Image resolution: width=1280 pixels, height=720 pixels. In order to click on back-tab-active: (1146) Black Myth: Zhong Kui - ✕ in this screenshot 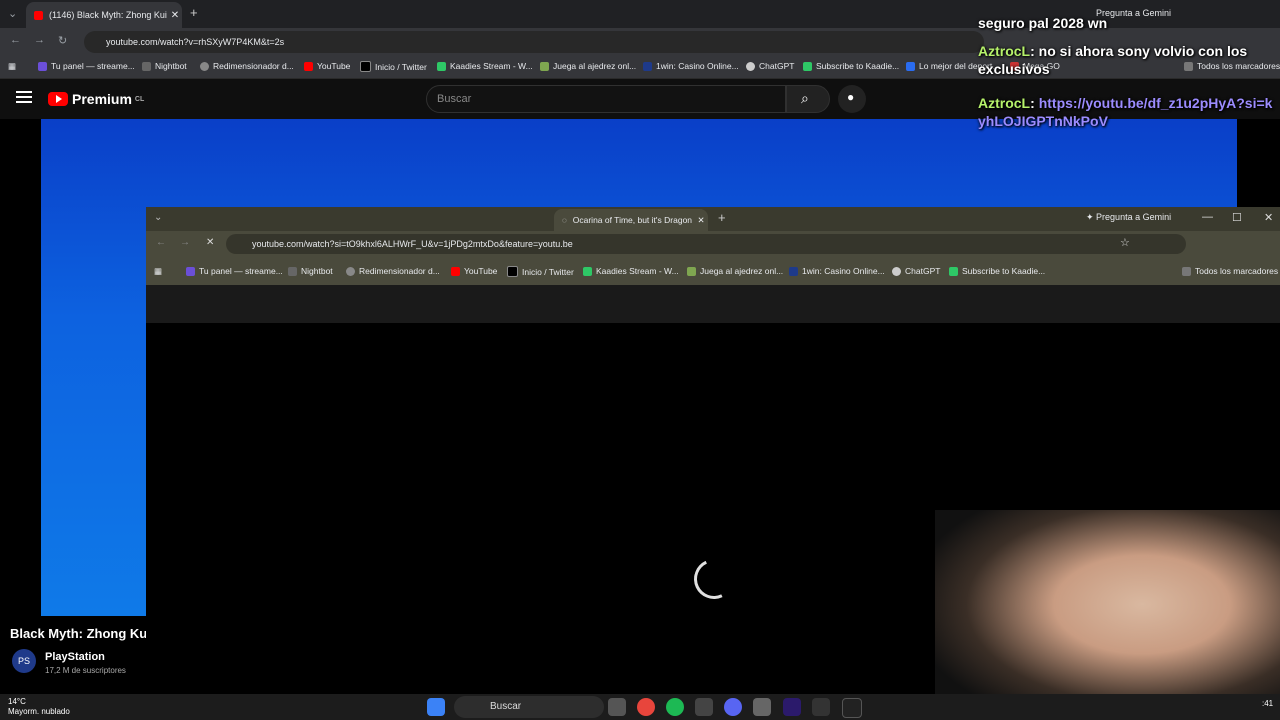, I will do `click(104, 15)`.